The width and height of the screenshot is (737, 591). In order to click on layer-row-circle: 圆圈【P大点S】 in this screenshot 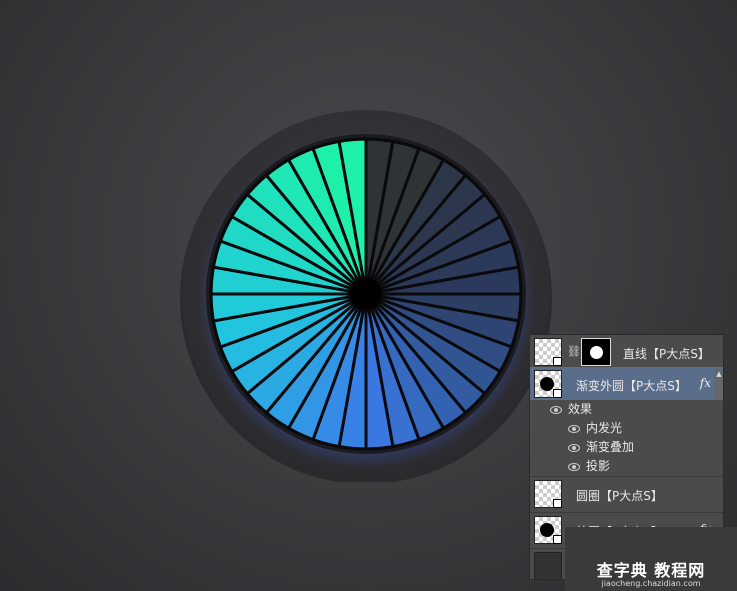, I will do `click(626, 495)`.